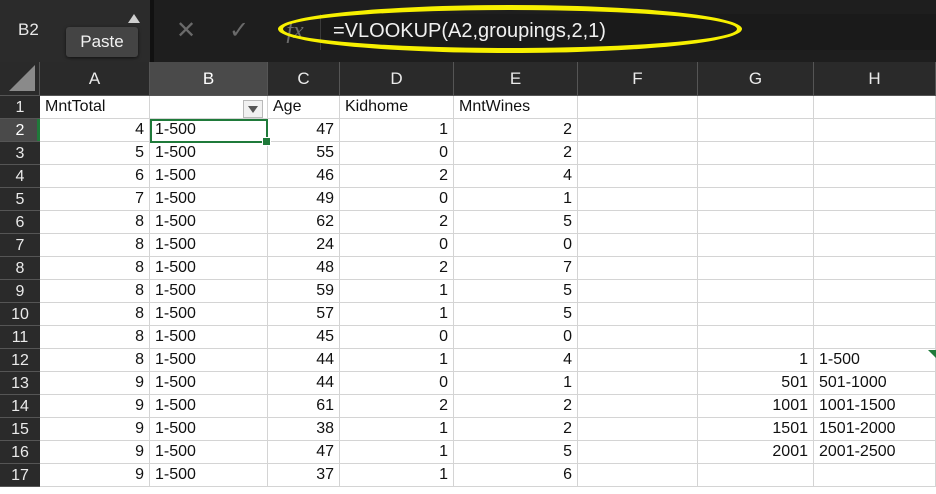  What do you see at coordinates (209, 314) in the screenshot?
I see `cell-b10: 1-500` at bounding box center [209, 314].